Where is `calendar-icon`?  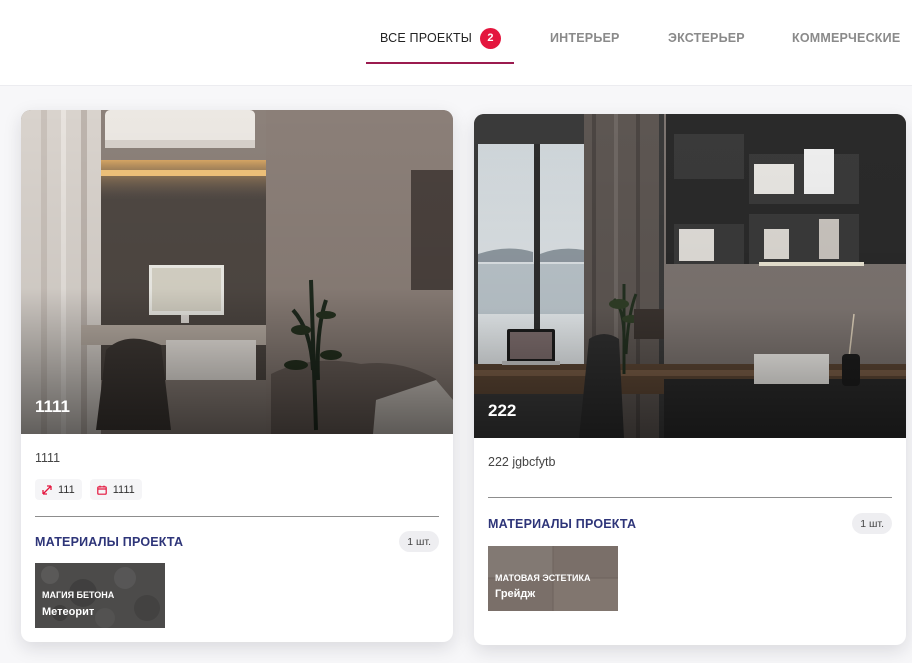 calendar-icon is located at coordinates (101, 490).